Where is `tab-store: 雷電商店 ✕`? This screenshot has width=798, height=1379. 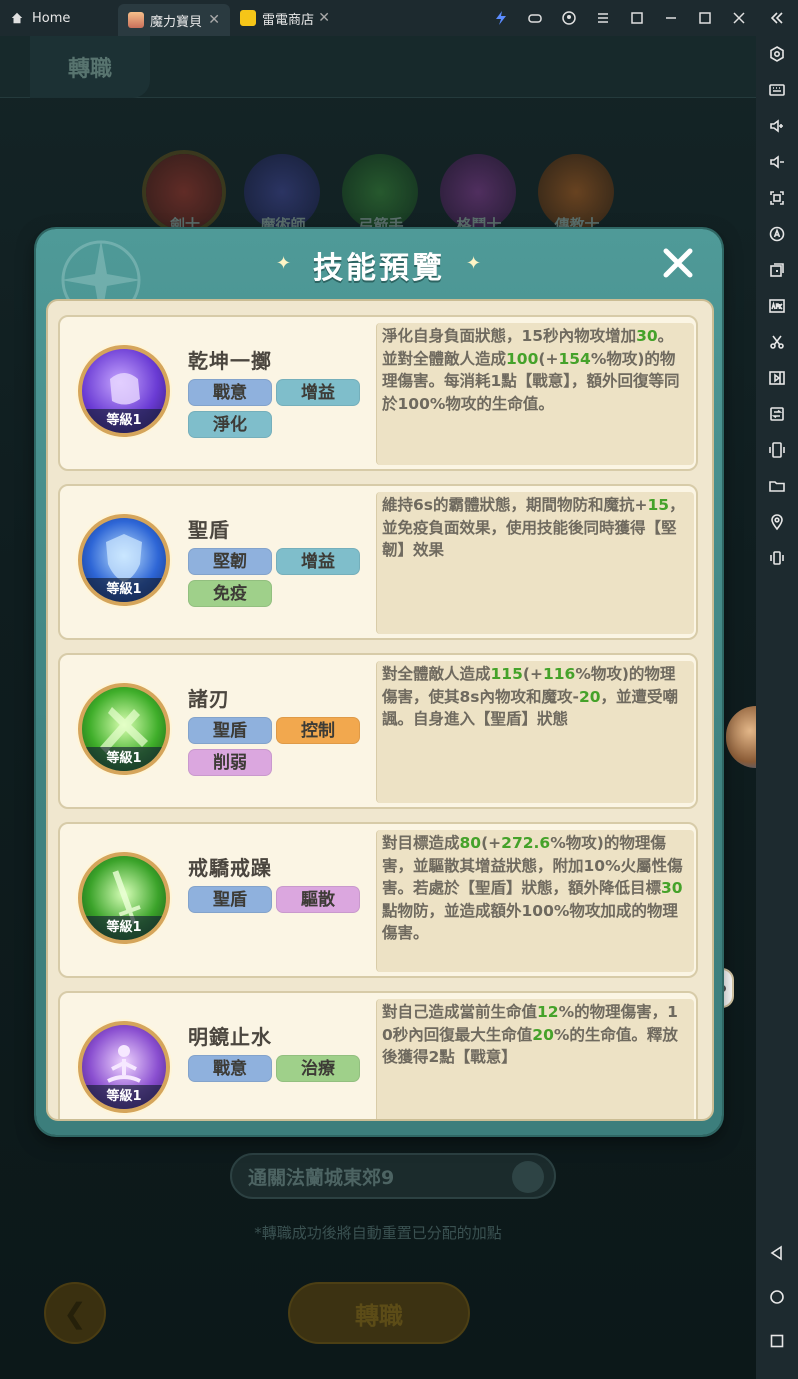 tab-store: 雷電商店 ✕ is located at coordinates (285, 18).